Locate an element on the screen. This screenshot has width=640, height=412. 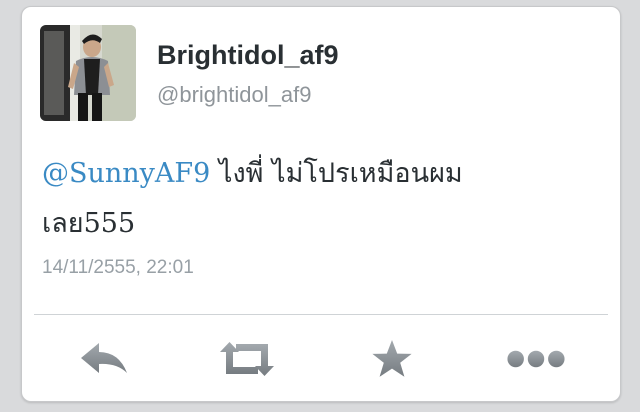
avatar is located at coordinates (88, 73).